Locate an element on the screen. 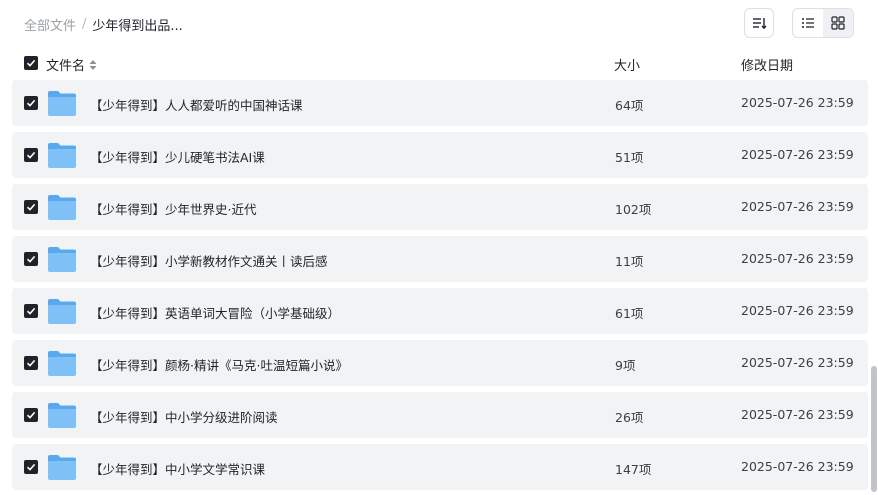 The height and width of the screenshot is (495, 878). grid-view-icon is located at coordinates (838, 23).